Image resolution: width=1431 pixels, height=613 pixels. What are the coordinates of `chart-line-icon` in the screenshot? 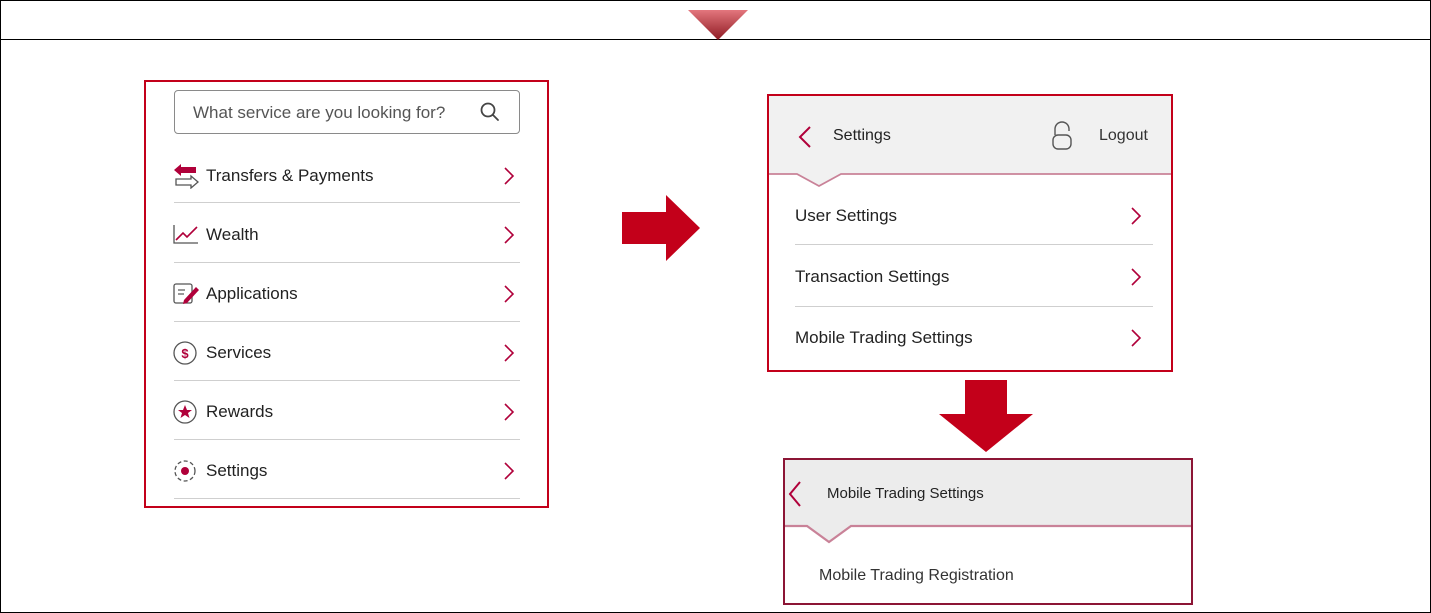 It's located at (185, 234).